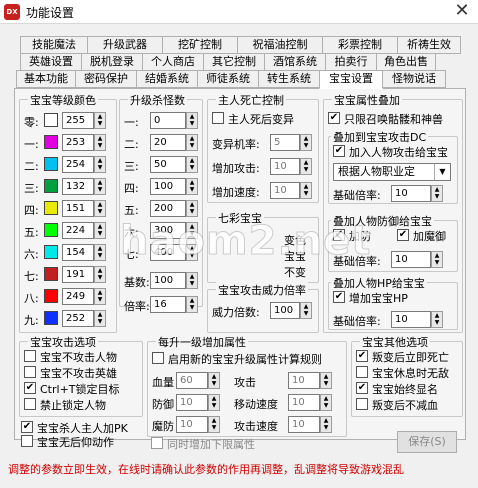 This screenshot has height=488, width=478. Describe the element at coordinates (168, 230) in the screenshot. I see `upgrade-kill-input: 300` at that location.